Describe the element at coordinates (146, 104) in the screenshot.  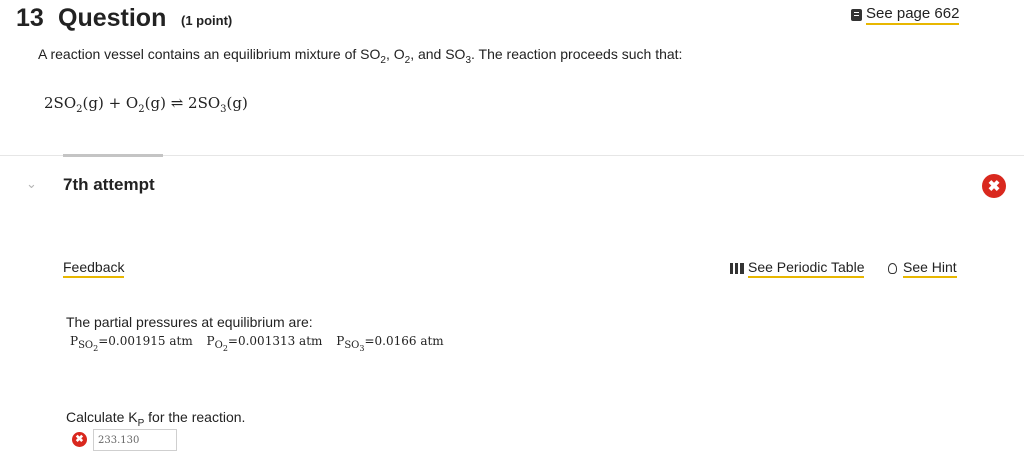
I see `reaction-equation: 2SO2(g) + O2(g) ⇌ 2SO3(g)` at that location.